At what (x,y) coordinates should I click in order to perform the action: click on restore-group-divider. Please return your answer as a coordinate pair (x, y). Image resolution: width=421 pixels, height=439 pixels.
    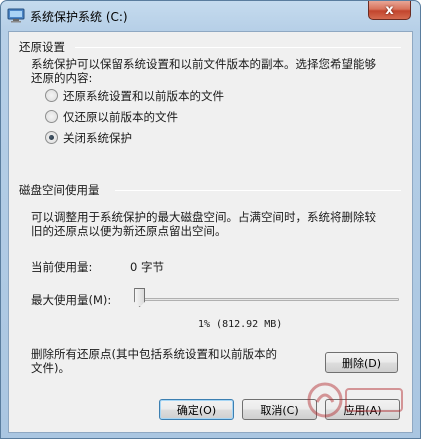
    Looking at the image, I should click on (238, 47).